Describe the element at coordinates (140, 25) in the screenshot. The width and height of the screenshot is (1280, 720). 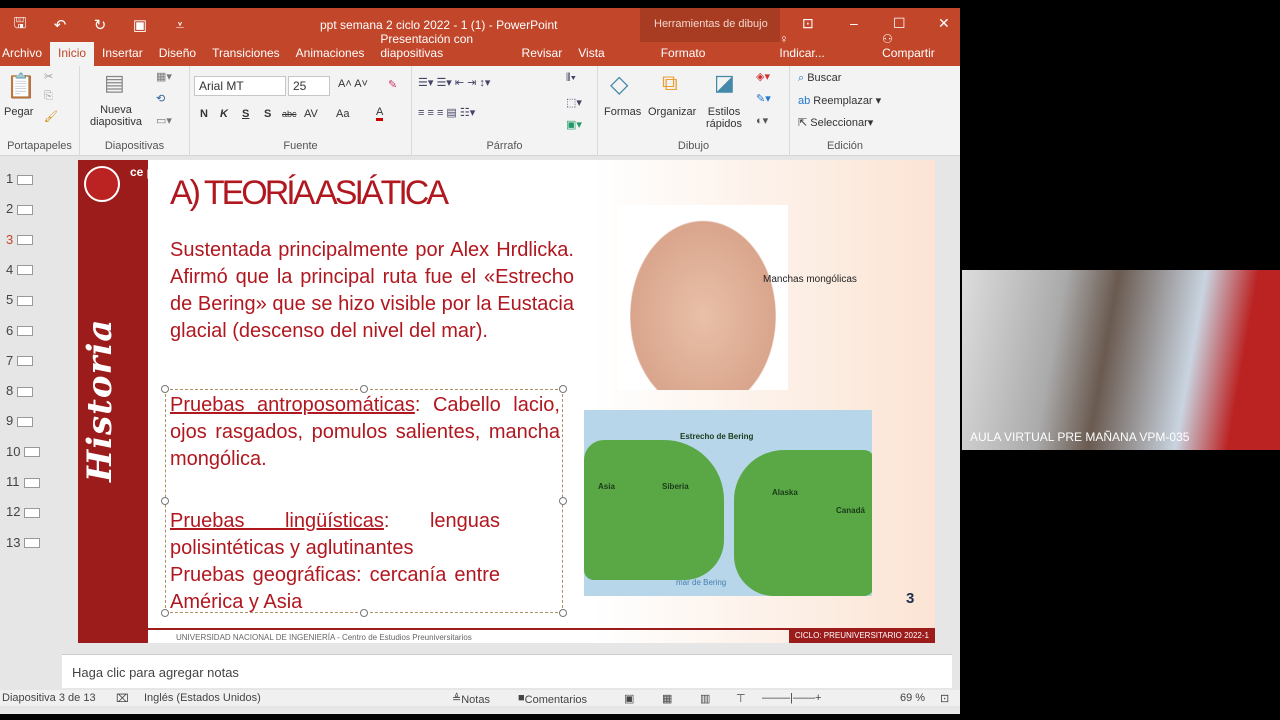
I see `present-icon: ▣` at that location.